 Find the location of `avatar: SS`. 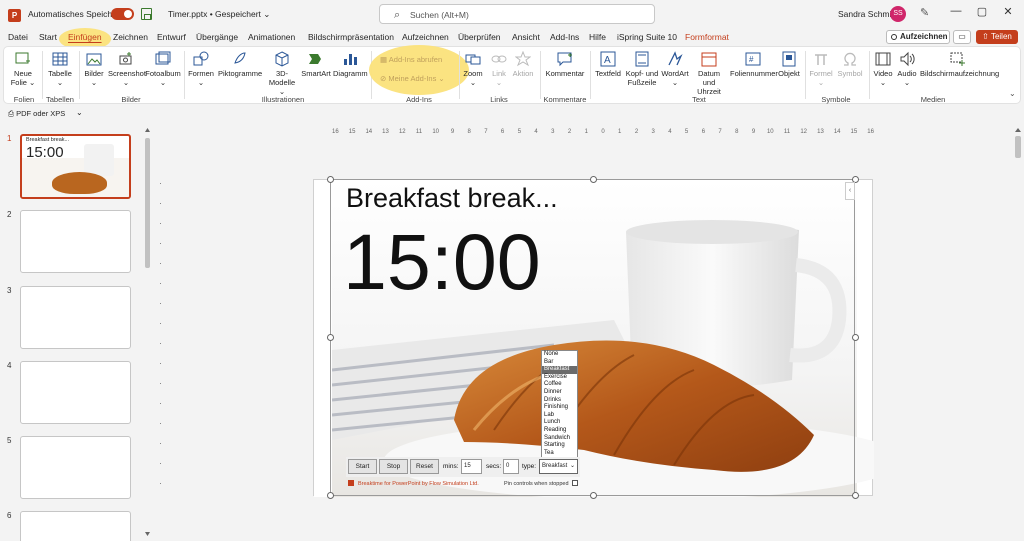

avatar: SS is located at coordinates (898, 14).